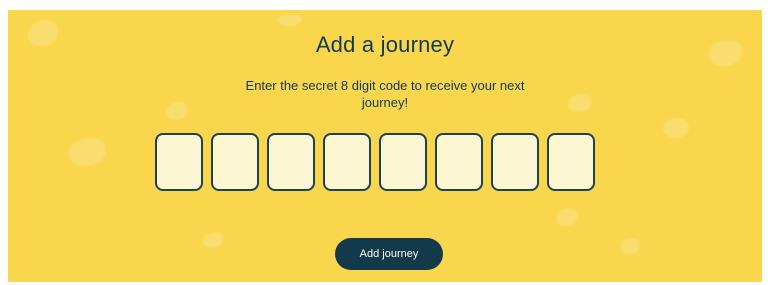 The width and height of the screenshot is (770, 285). Describe the element at coordinates (389, 254) in the screenshot. I see `add-journey-button: Add journey` at that location.